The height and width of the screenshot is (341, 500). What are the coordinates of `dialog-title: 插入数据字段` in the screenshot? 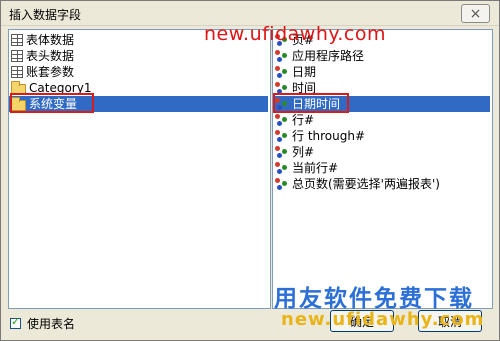 It's located at (45, 15).